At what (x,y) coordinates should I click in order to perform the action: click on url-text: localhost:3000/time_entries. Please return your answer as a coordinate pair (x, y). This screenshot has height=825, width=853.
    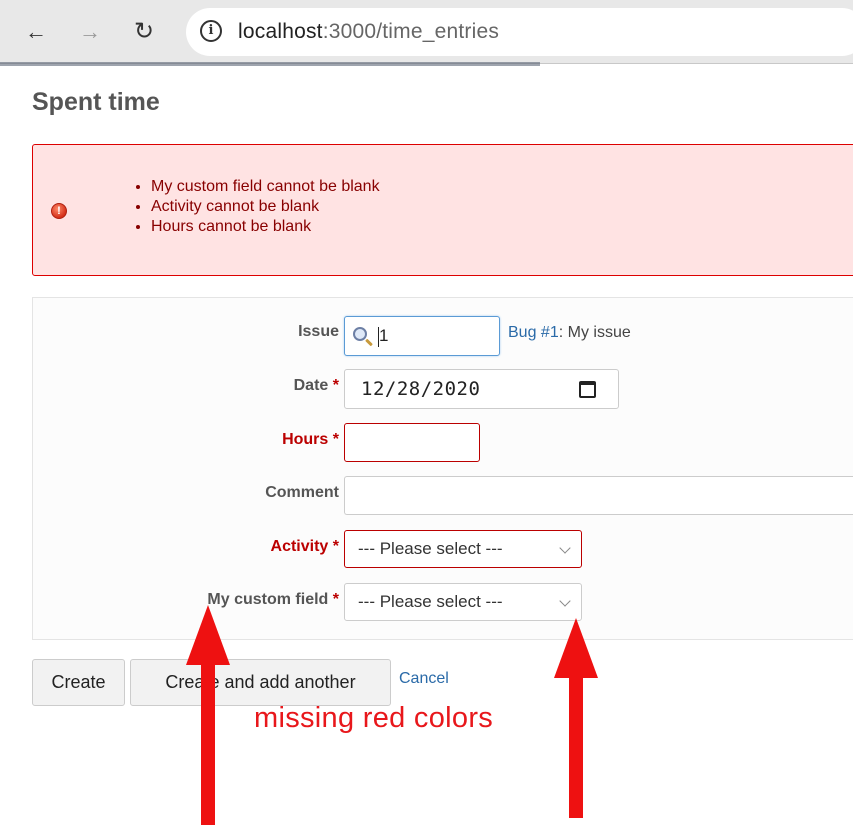
    Looking at the image, I should click on (368, 32).